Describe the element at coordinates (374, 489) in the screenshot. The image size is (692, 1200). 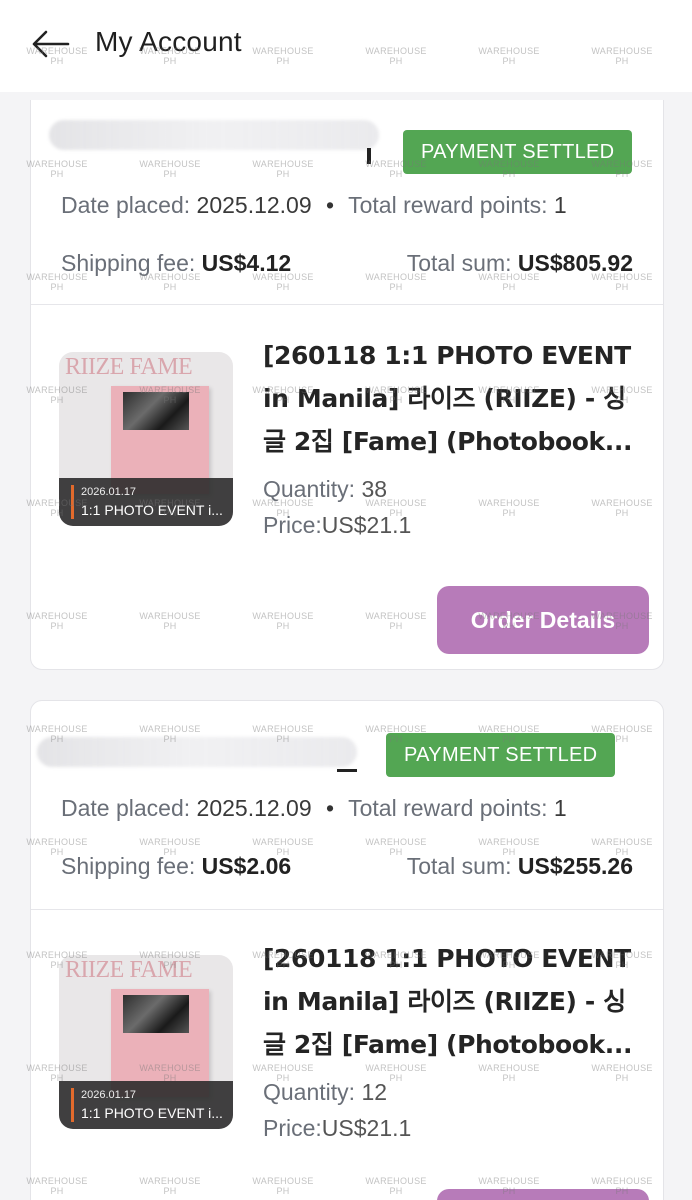
I see `quantity-value: 38` at that location.